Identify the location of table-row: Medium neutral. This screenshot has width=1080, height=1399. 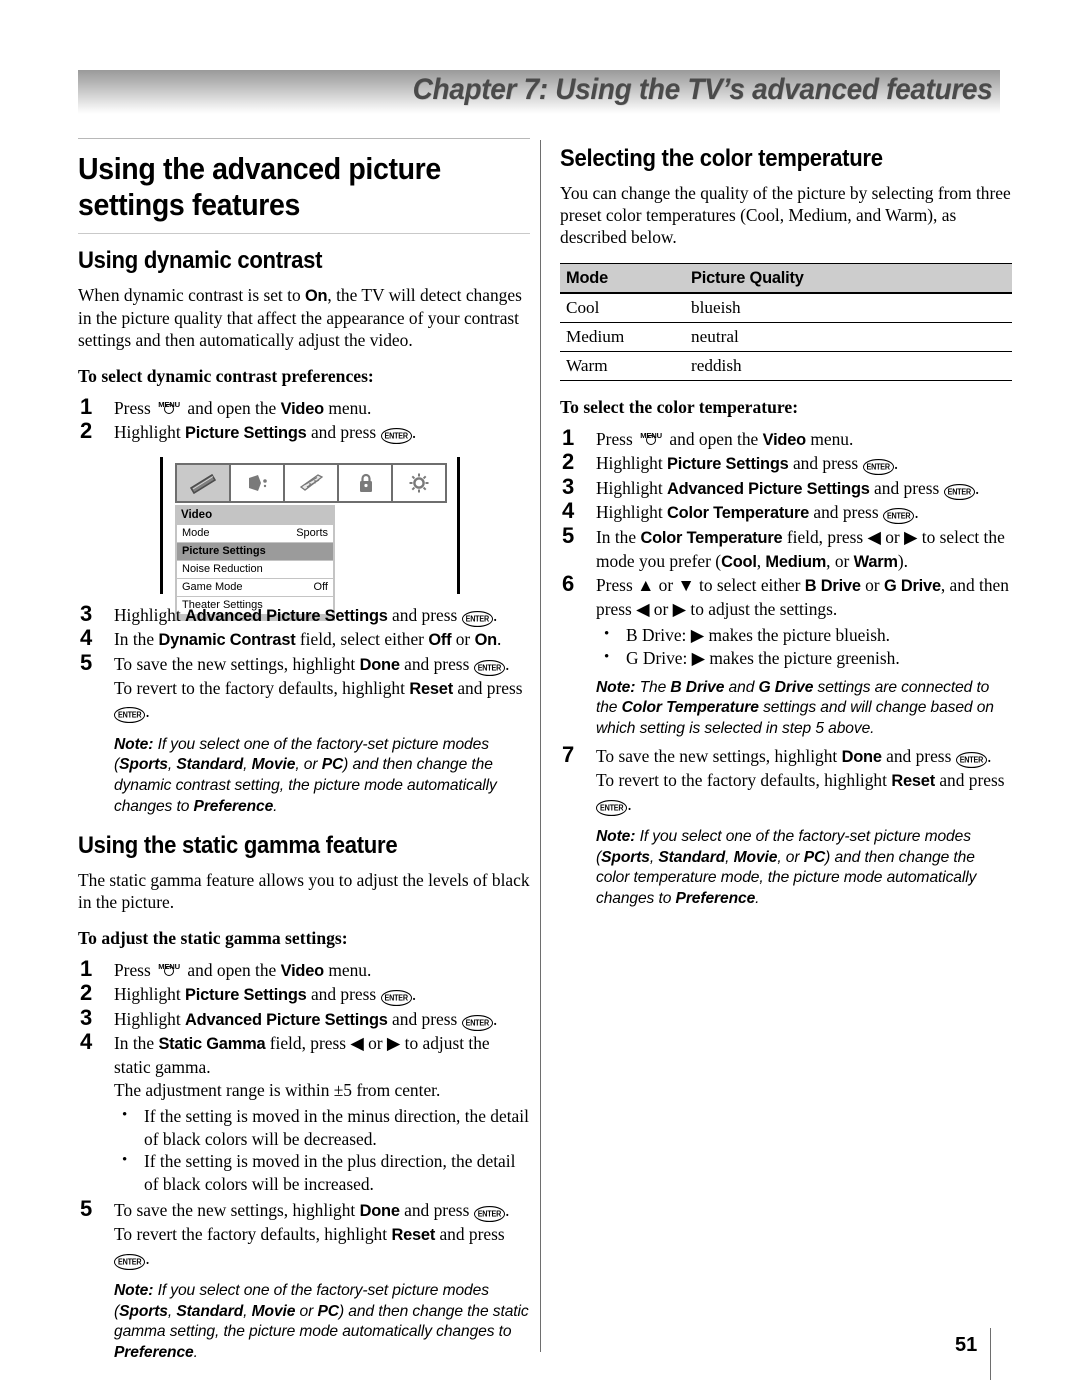
(786, 337).